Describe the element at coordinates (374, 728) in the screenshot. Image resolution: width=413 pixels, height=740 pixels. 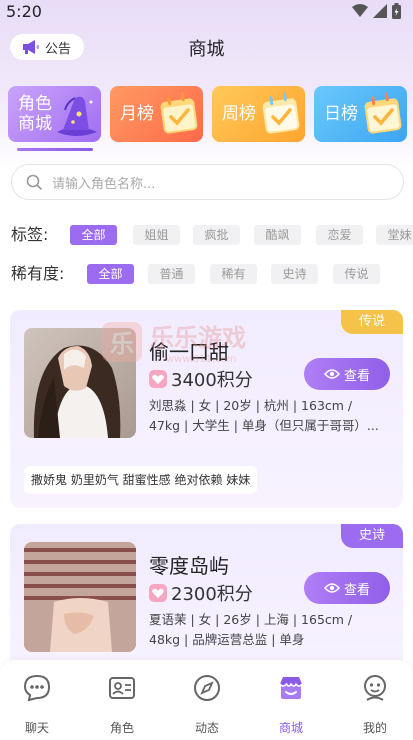
I see `tab-profile-label: 我的` at that location.